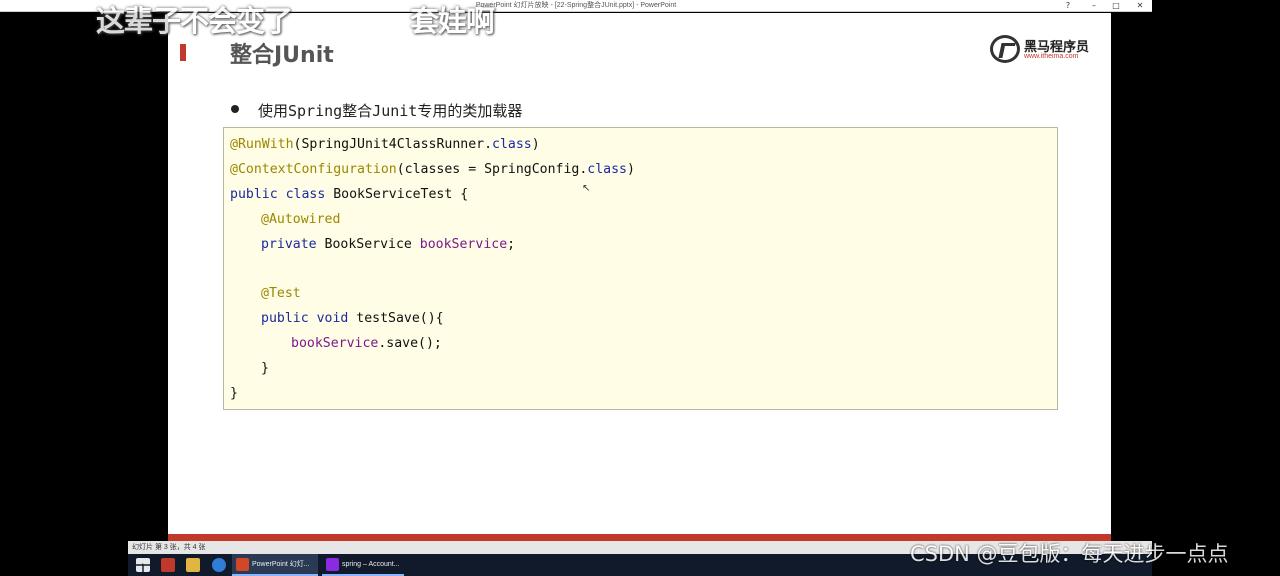  What do you see at coordinates (1140, 6) in the screenshot?
I see `close-button: ✕` at bounding box center [1140, 6].